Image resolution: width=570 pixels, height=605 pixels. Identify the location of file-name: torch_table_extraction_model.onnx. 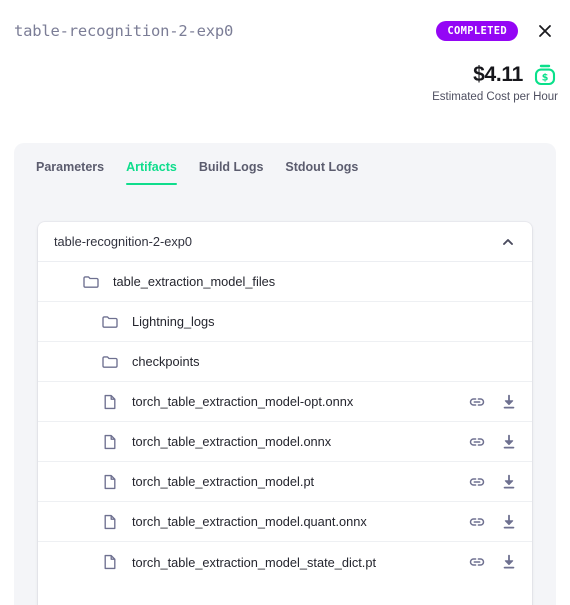
(232, 441).